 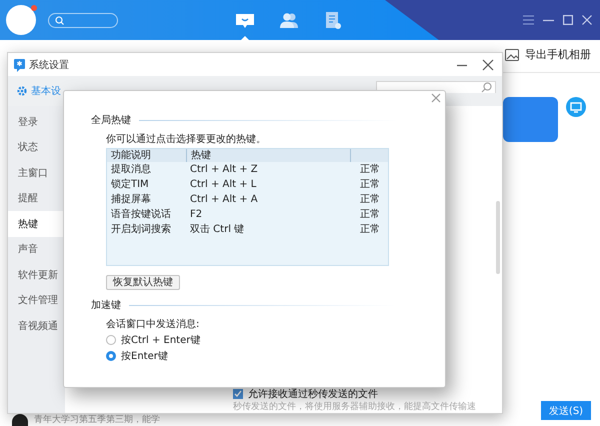 What do you see at coordinates (97, 420) in the screenshot?
I see `chat-preview: 青年大学习第五季第三期，能学` at bounding box center [97, 420].